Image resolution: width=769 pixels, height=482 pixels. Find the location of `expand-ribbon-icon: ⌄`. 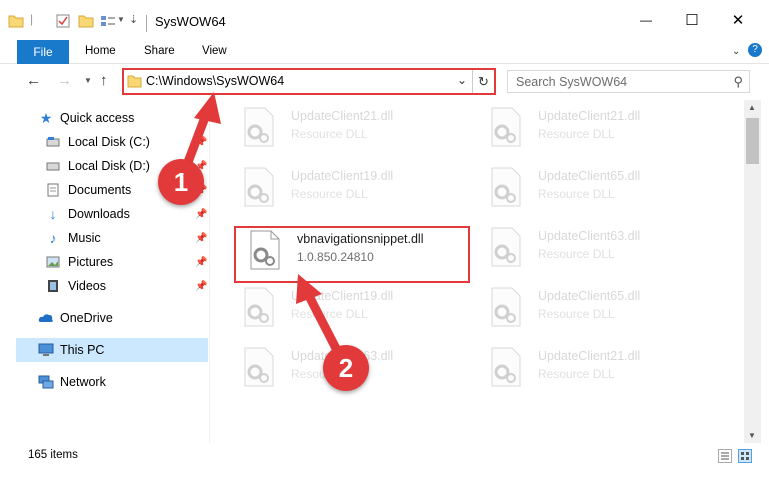

expand-ribbon-icon: ⌄ is located at coordinates (736, 51).